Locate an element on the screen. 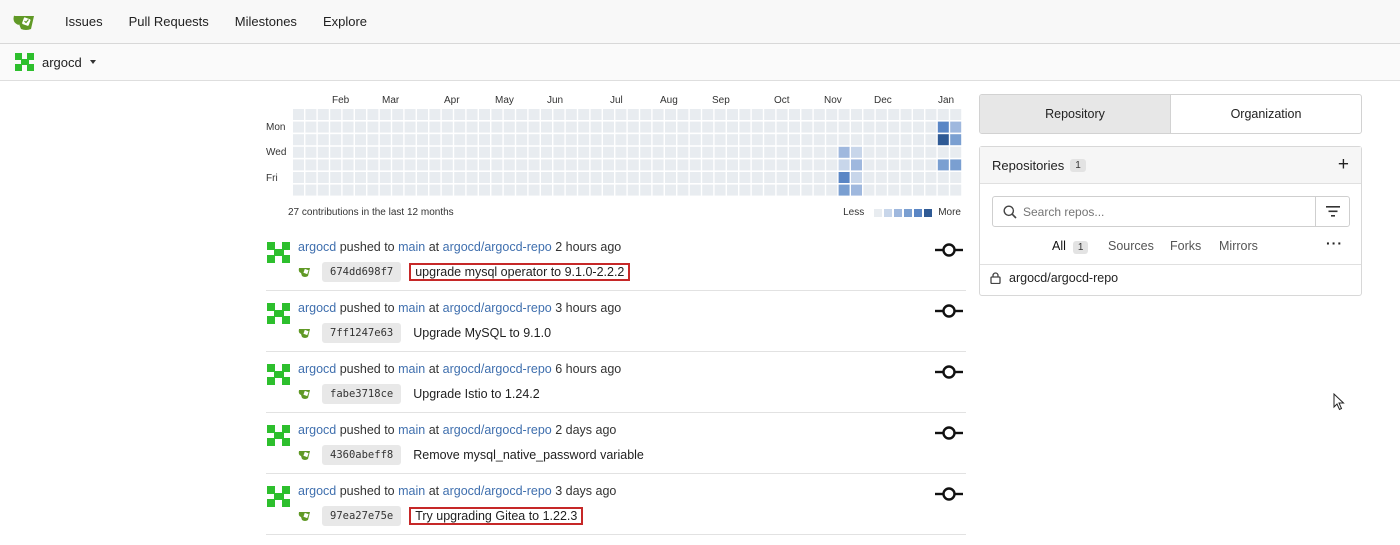 The width and height of the screenshot is (1400, 545). filter-button is located at coordinates (1332, 211).